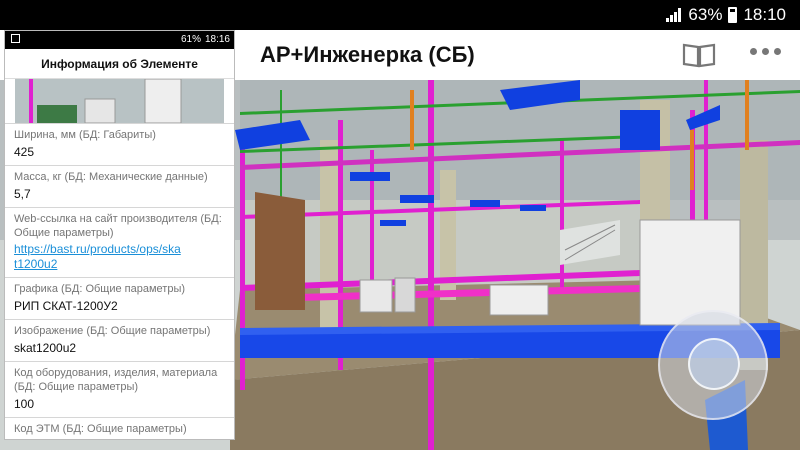  Describe the element at coordinates (764, 14) in the screenshot. I see `clock: 18:10` at that location.